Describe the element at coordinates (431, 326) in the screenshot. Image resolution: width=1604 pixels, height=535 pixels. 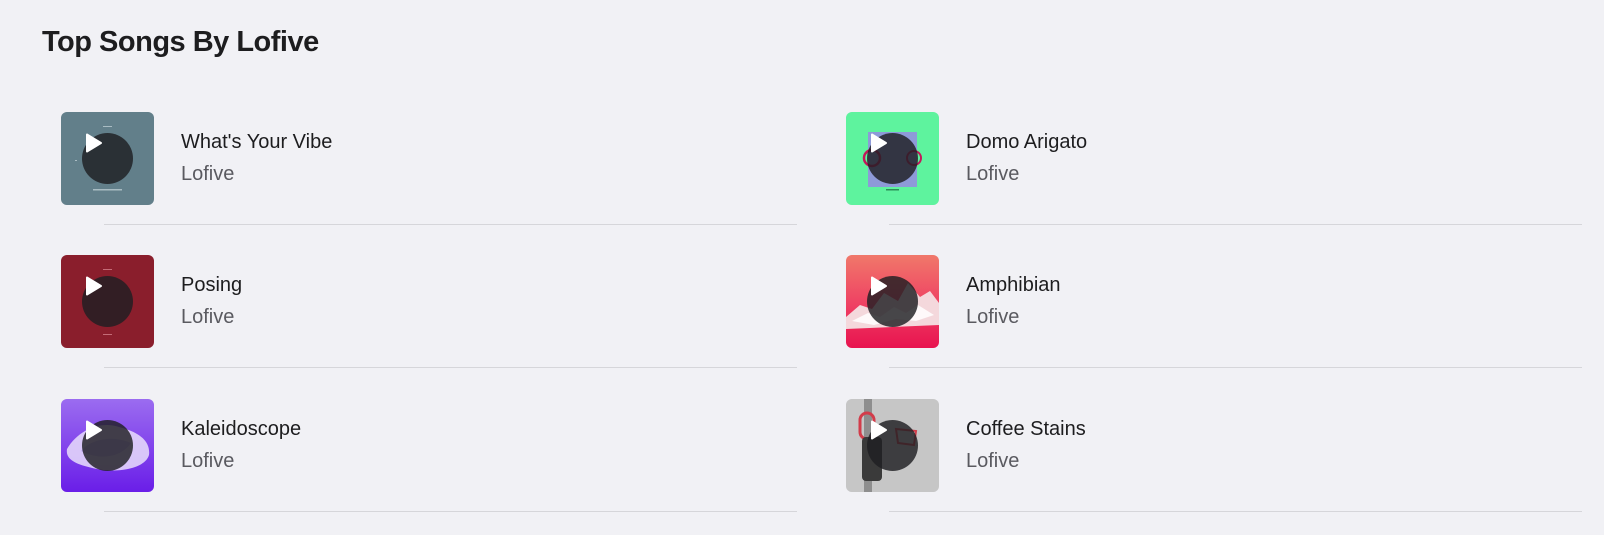
I see `song-item: Posing Lofive` at that location.